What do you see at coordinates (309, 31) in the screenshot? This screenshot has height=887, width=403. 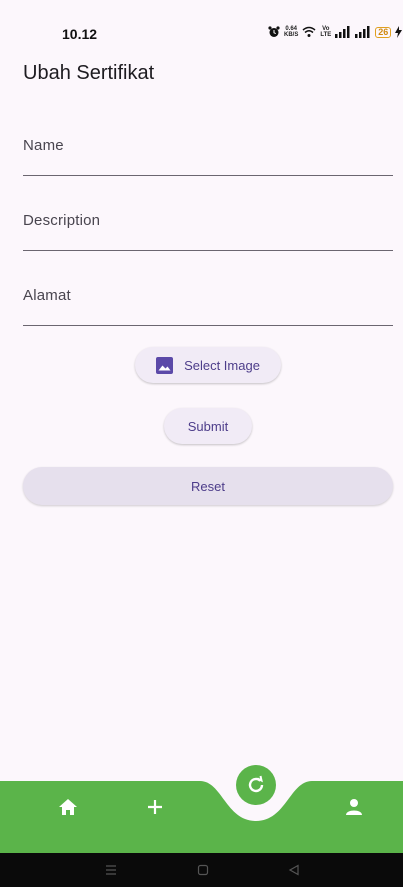 I see `wifi-icon` at bounding box center [309, 31].